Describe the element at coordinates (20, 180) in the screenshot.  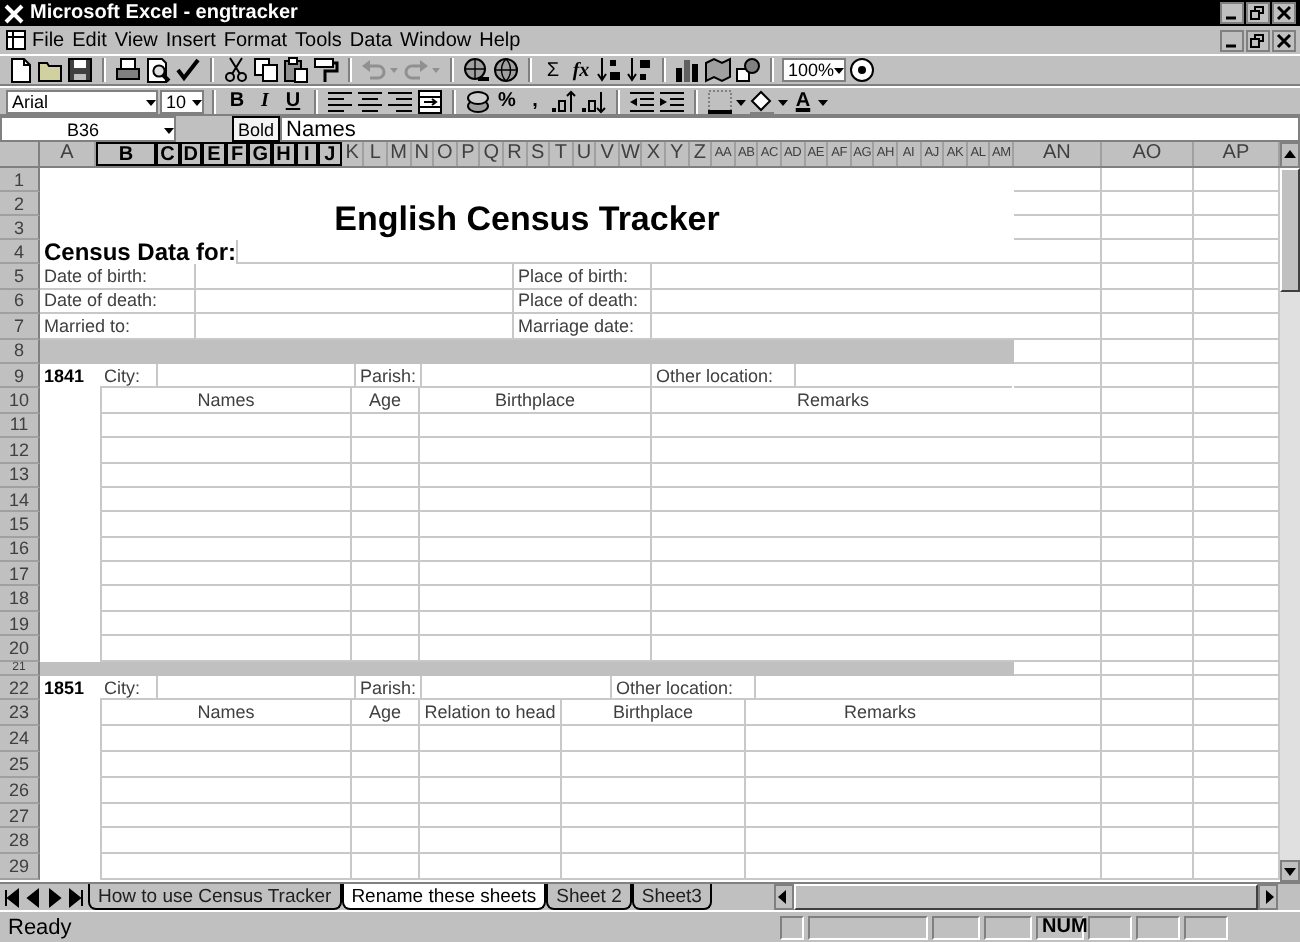
I see `row-header: 1` at that location.